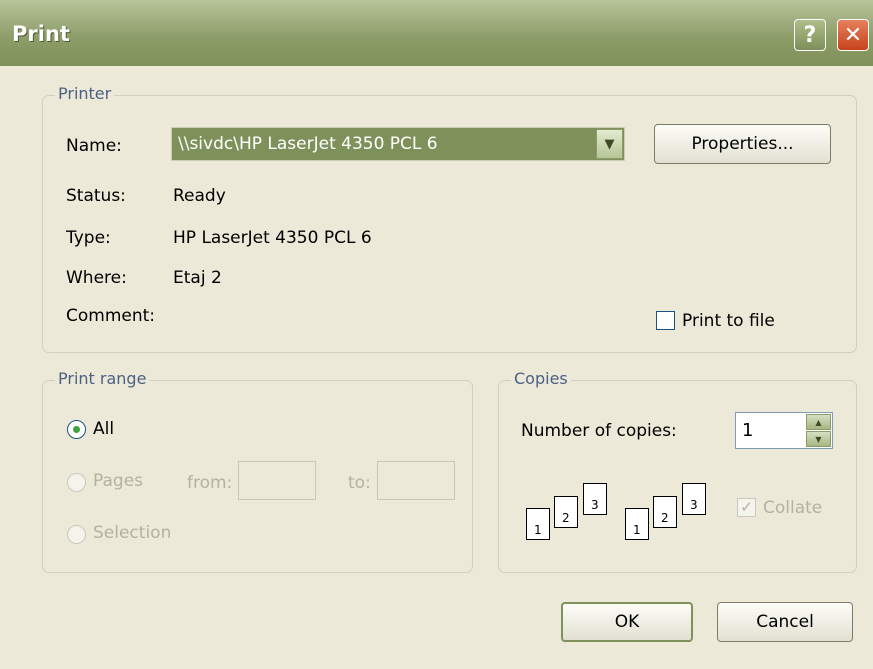  I want to click on printer-name-select: \\sivdc\HP LaserJet 4350 PCL 6 ▼, so click(398, 144).